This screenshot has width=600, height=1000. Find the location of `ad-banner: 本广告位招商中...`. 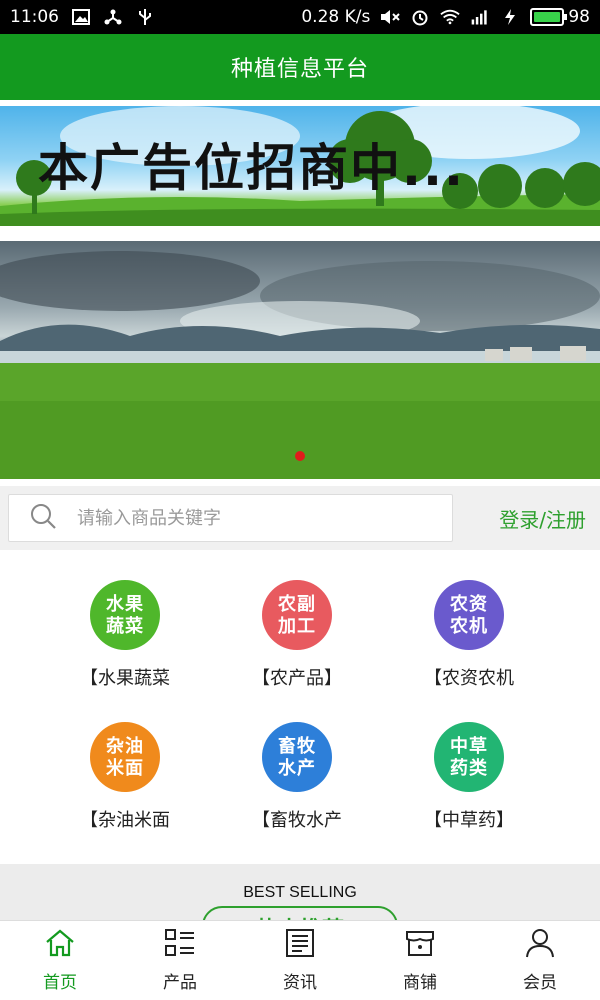

ad-banner: 本广告位招商中... is located at coordinates (300, 166).